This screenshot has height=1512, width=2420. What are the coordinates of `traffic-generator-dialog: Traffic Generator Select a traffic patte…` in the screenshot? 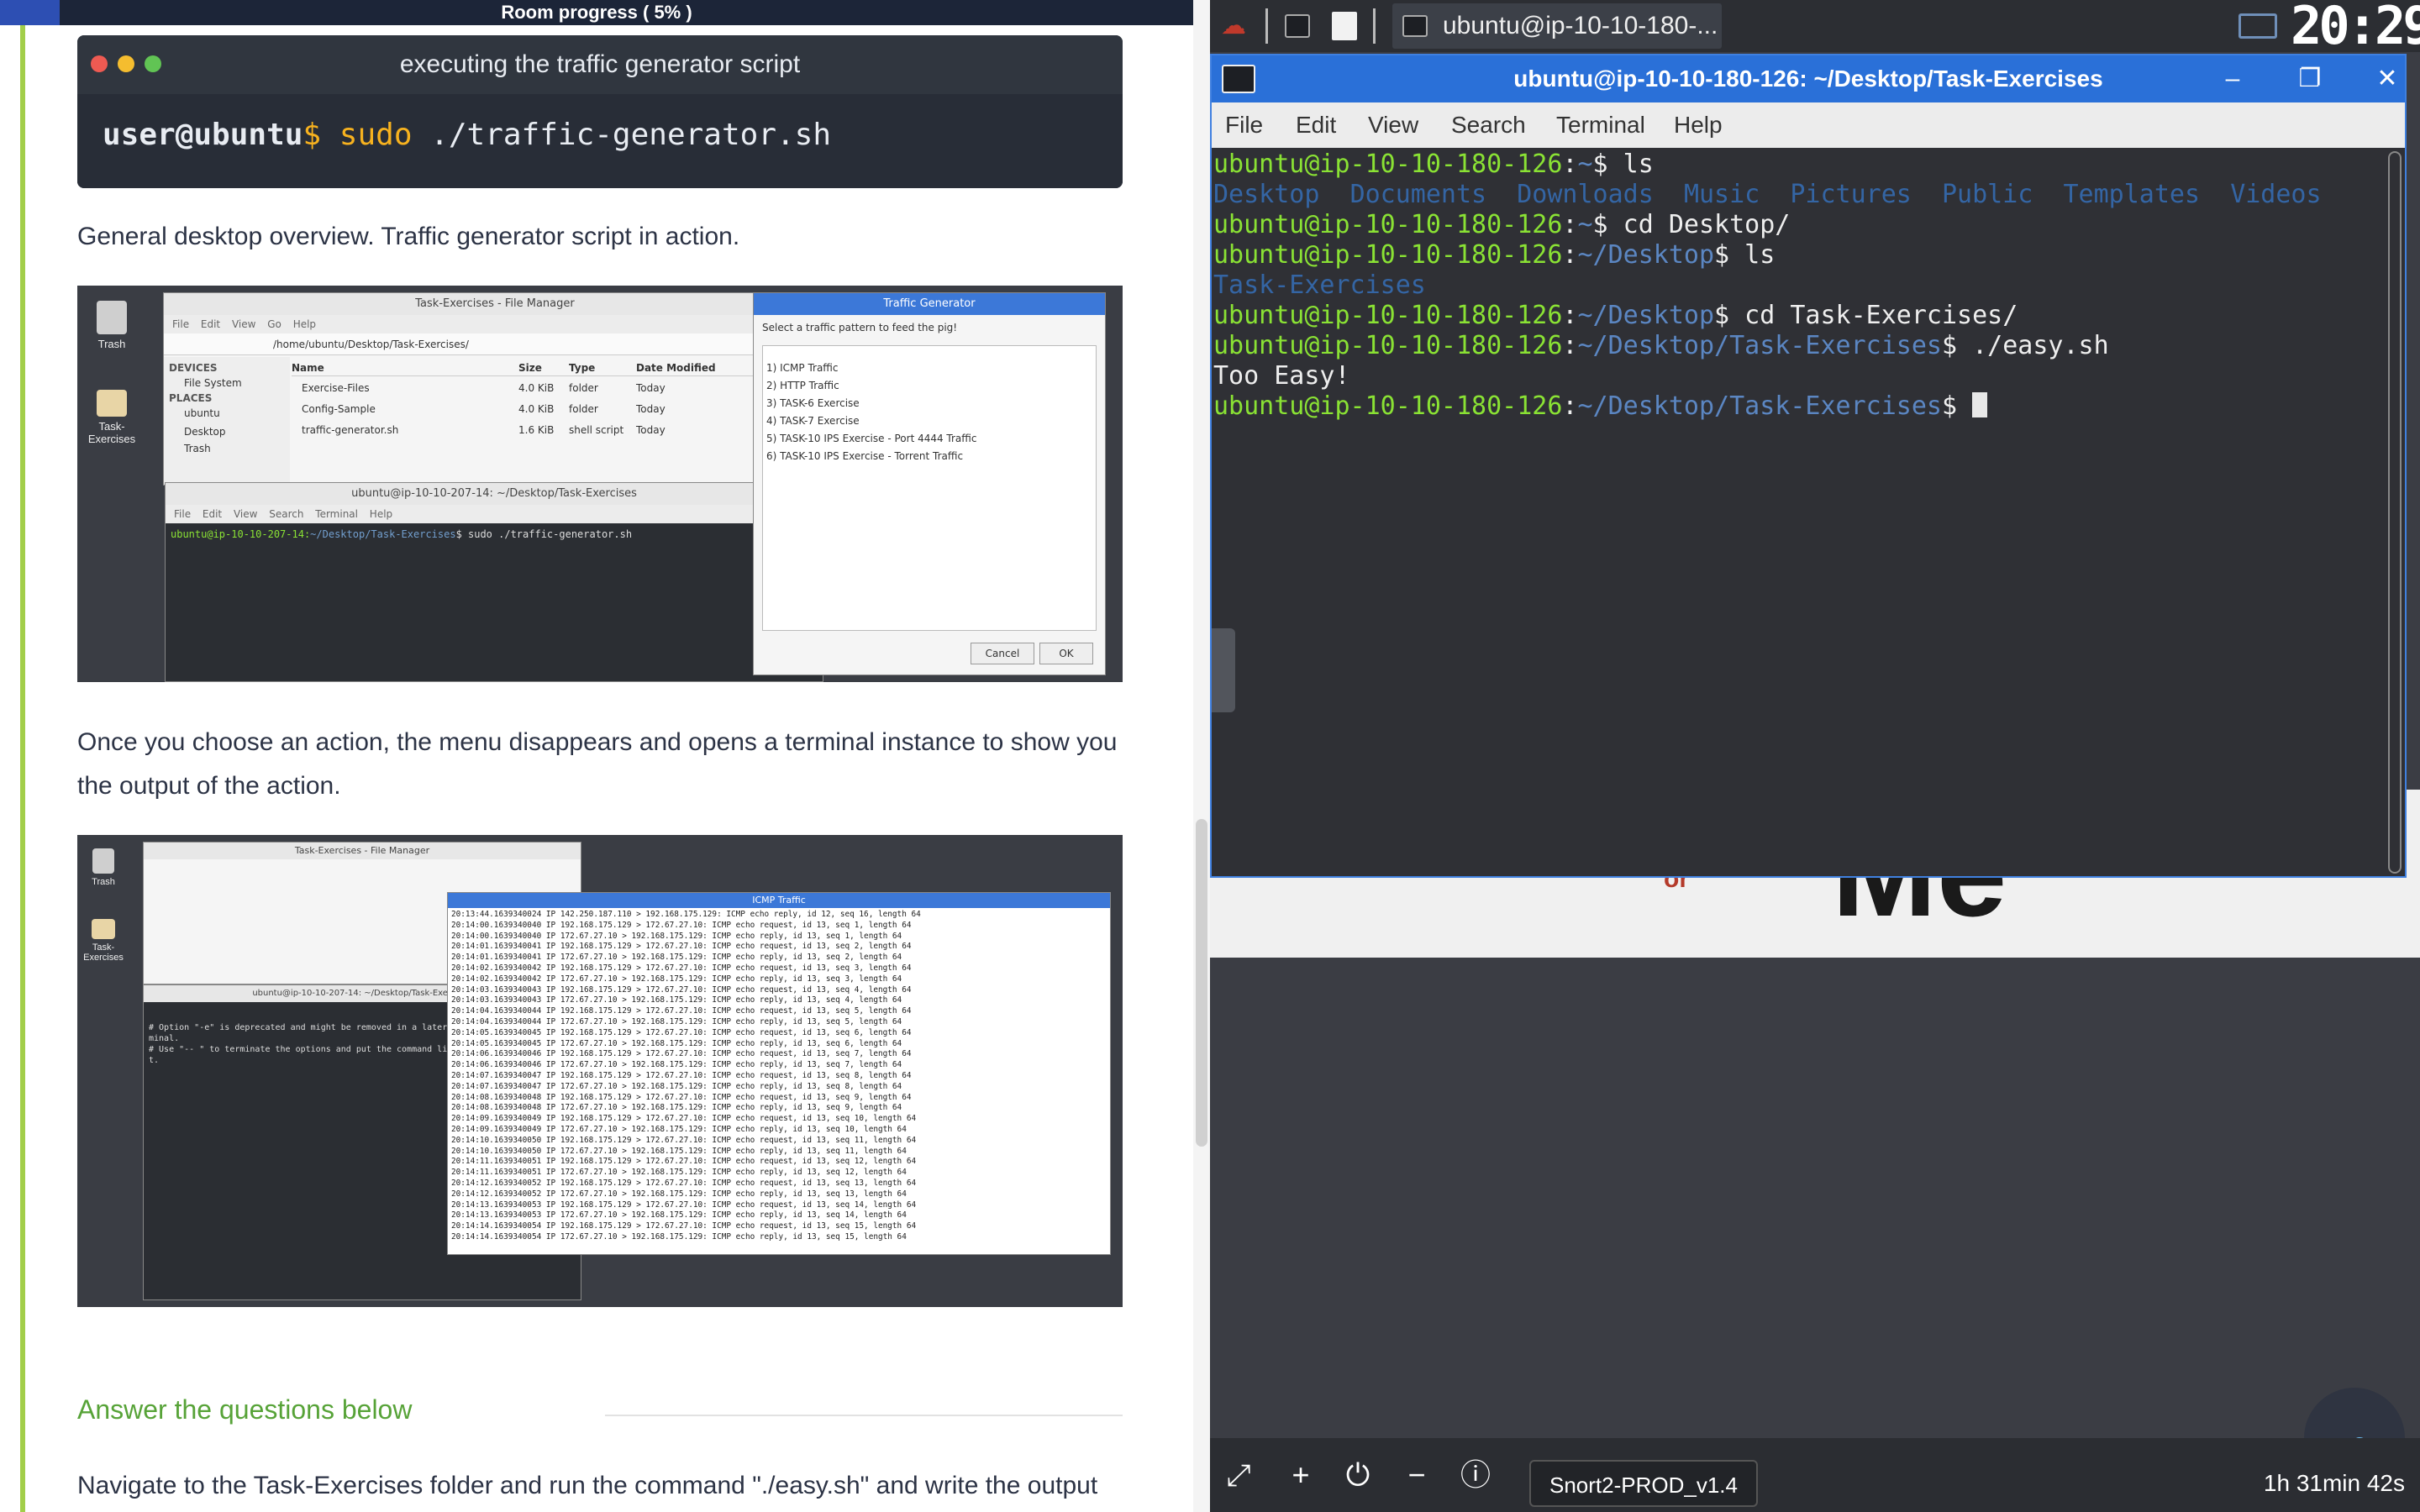 It's located at (930, 483).